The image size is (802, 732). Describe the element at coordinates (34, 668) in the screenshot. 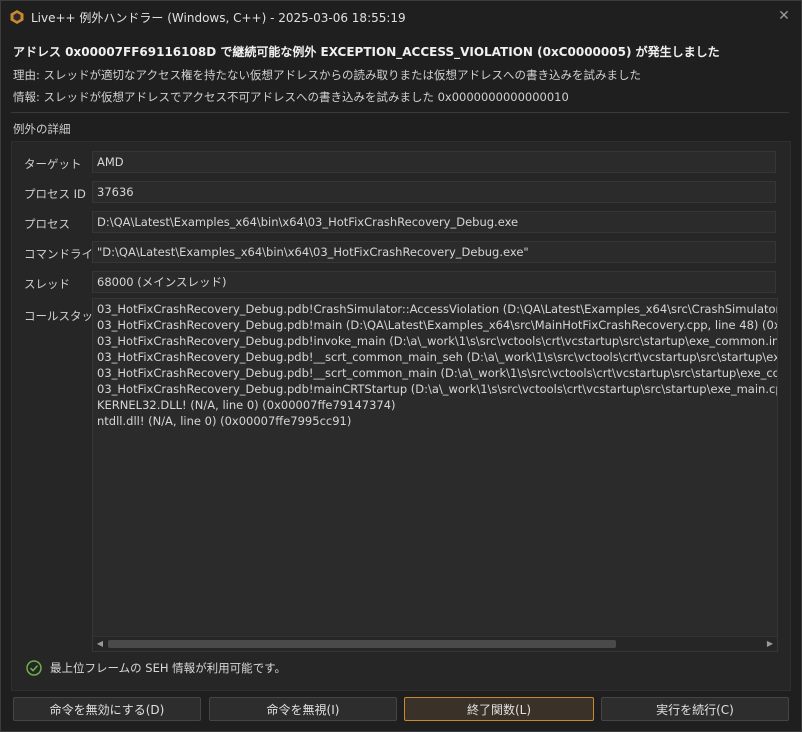

I see `check-circle-icon` at that location.